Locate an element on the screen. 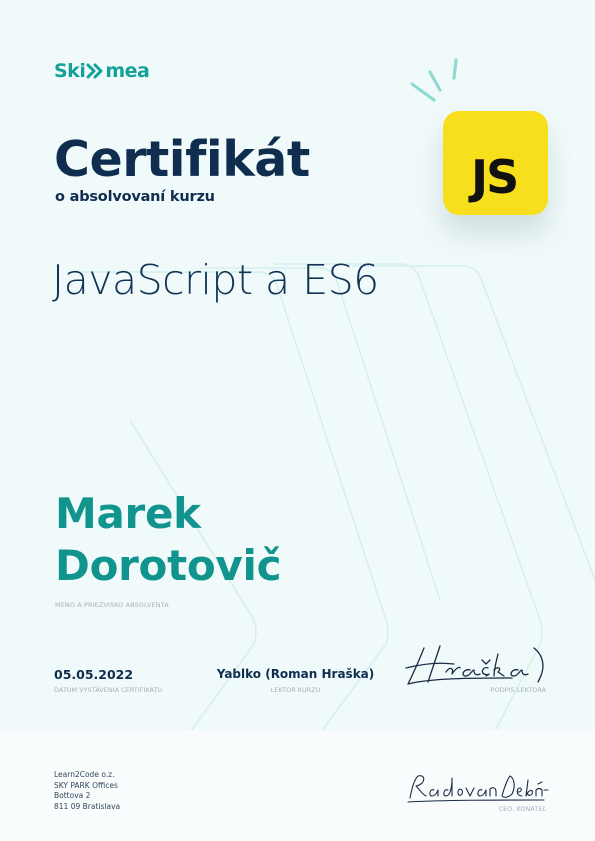 Image resolution: width=595 pixels, height=841 pixels. address-line: SKY PARK Offices is located at coordinates (86, 785).